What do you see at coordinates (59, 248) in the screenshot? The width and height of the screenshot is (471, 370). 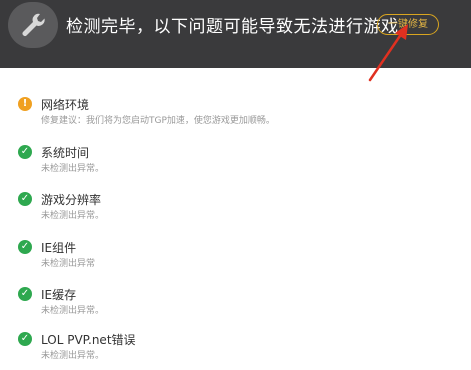 I see `item-title: IE组件` at bounding box center [59, 248].